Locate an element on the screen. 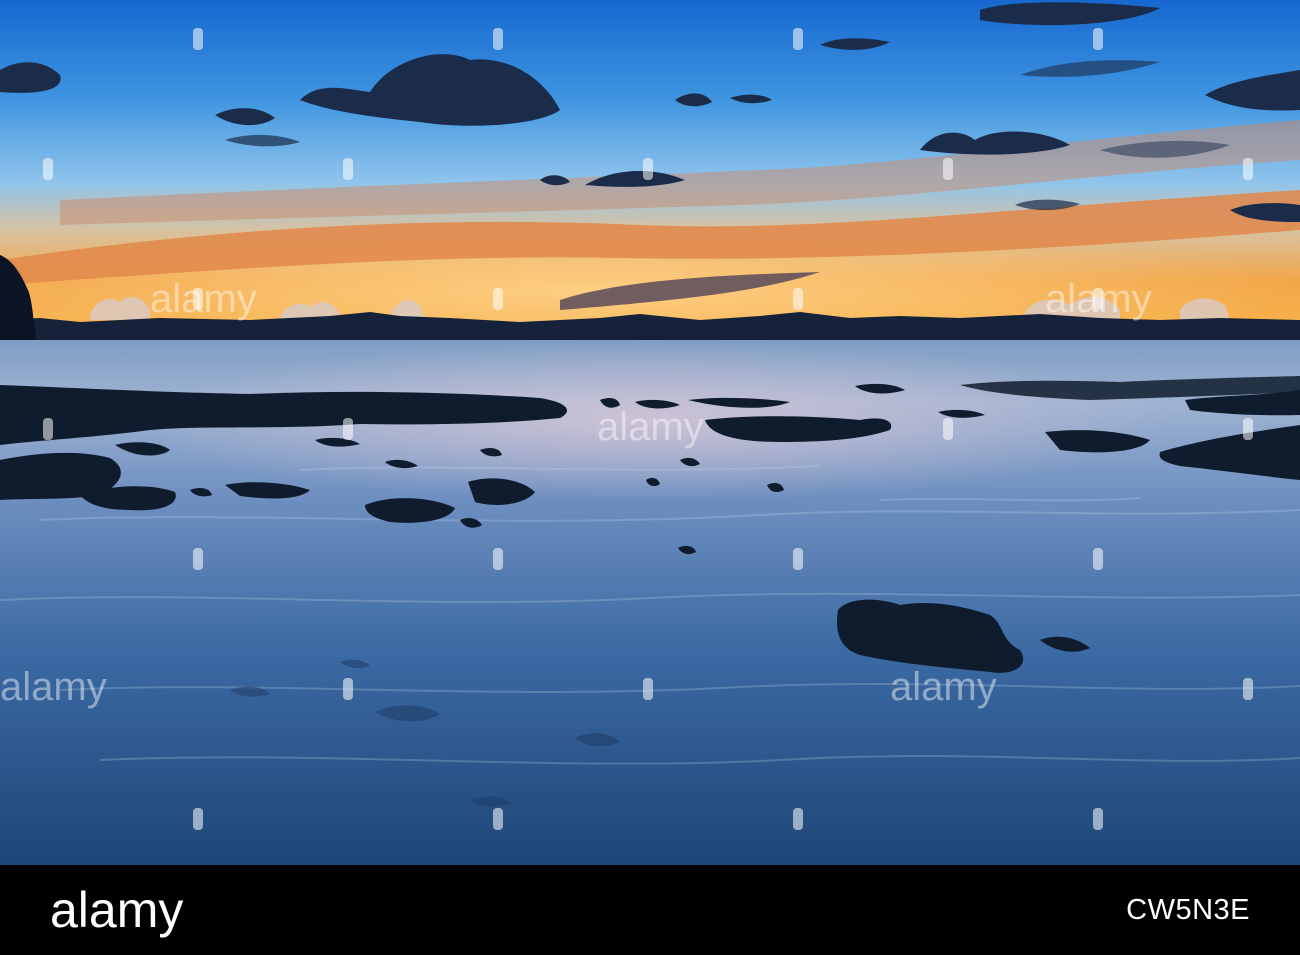 The height and width of the screenshot is (955, 1300). image-id: CW5N3E is located at coordinates (1188, 910).